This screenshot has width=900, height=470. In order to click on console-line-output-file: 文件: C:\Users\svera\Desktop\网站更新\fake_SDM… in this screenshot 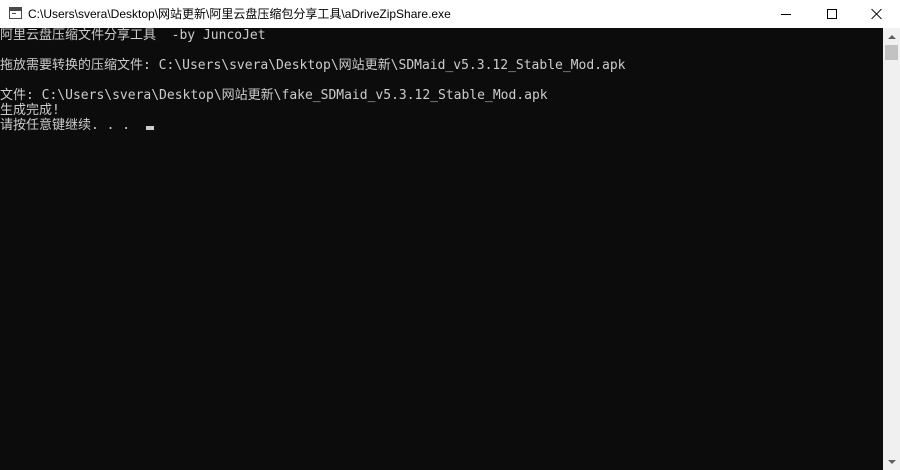, I will do `click(274, 95)`.